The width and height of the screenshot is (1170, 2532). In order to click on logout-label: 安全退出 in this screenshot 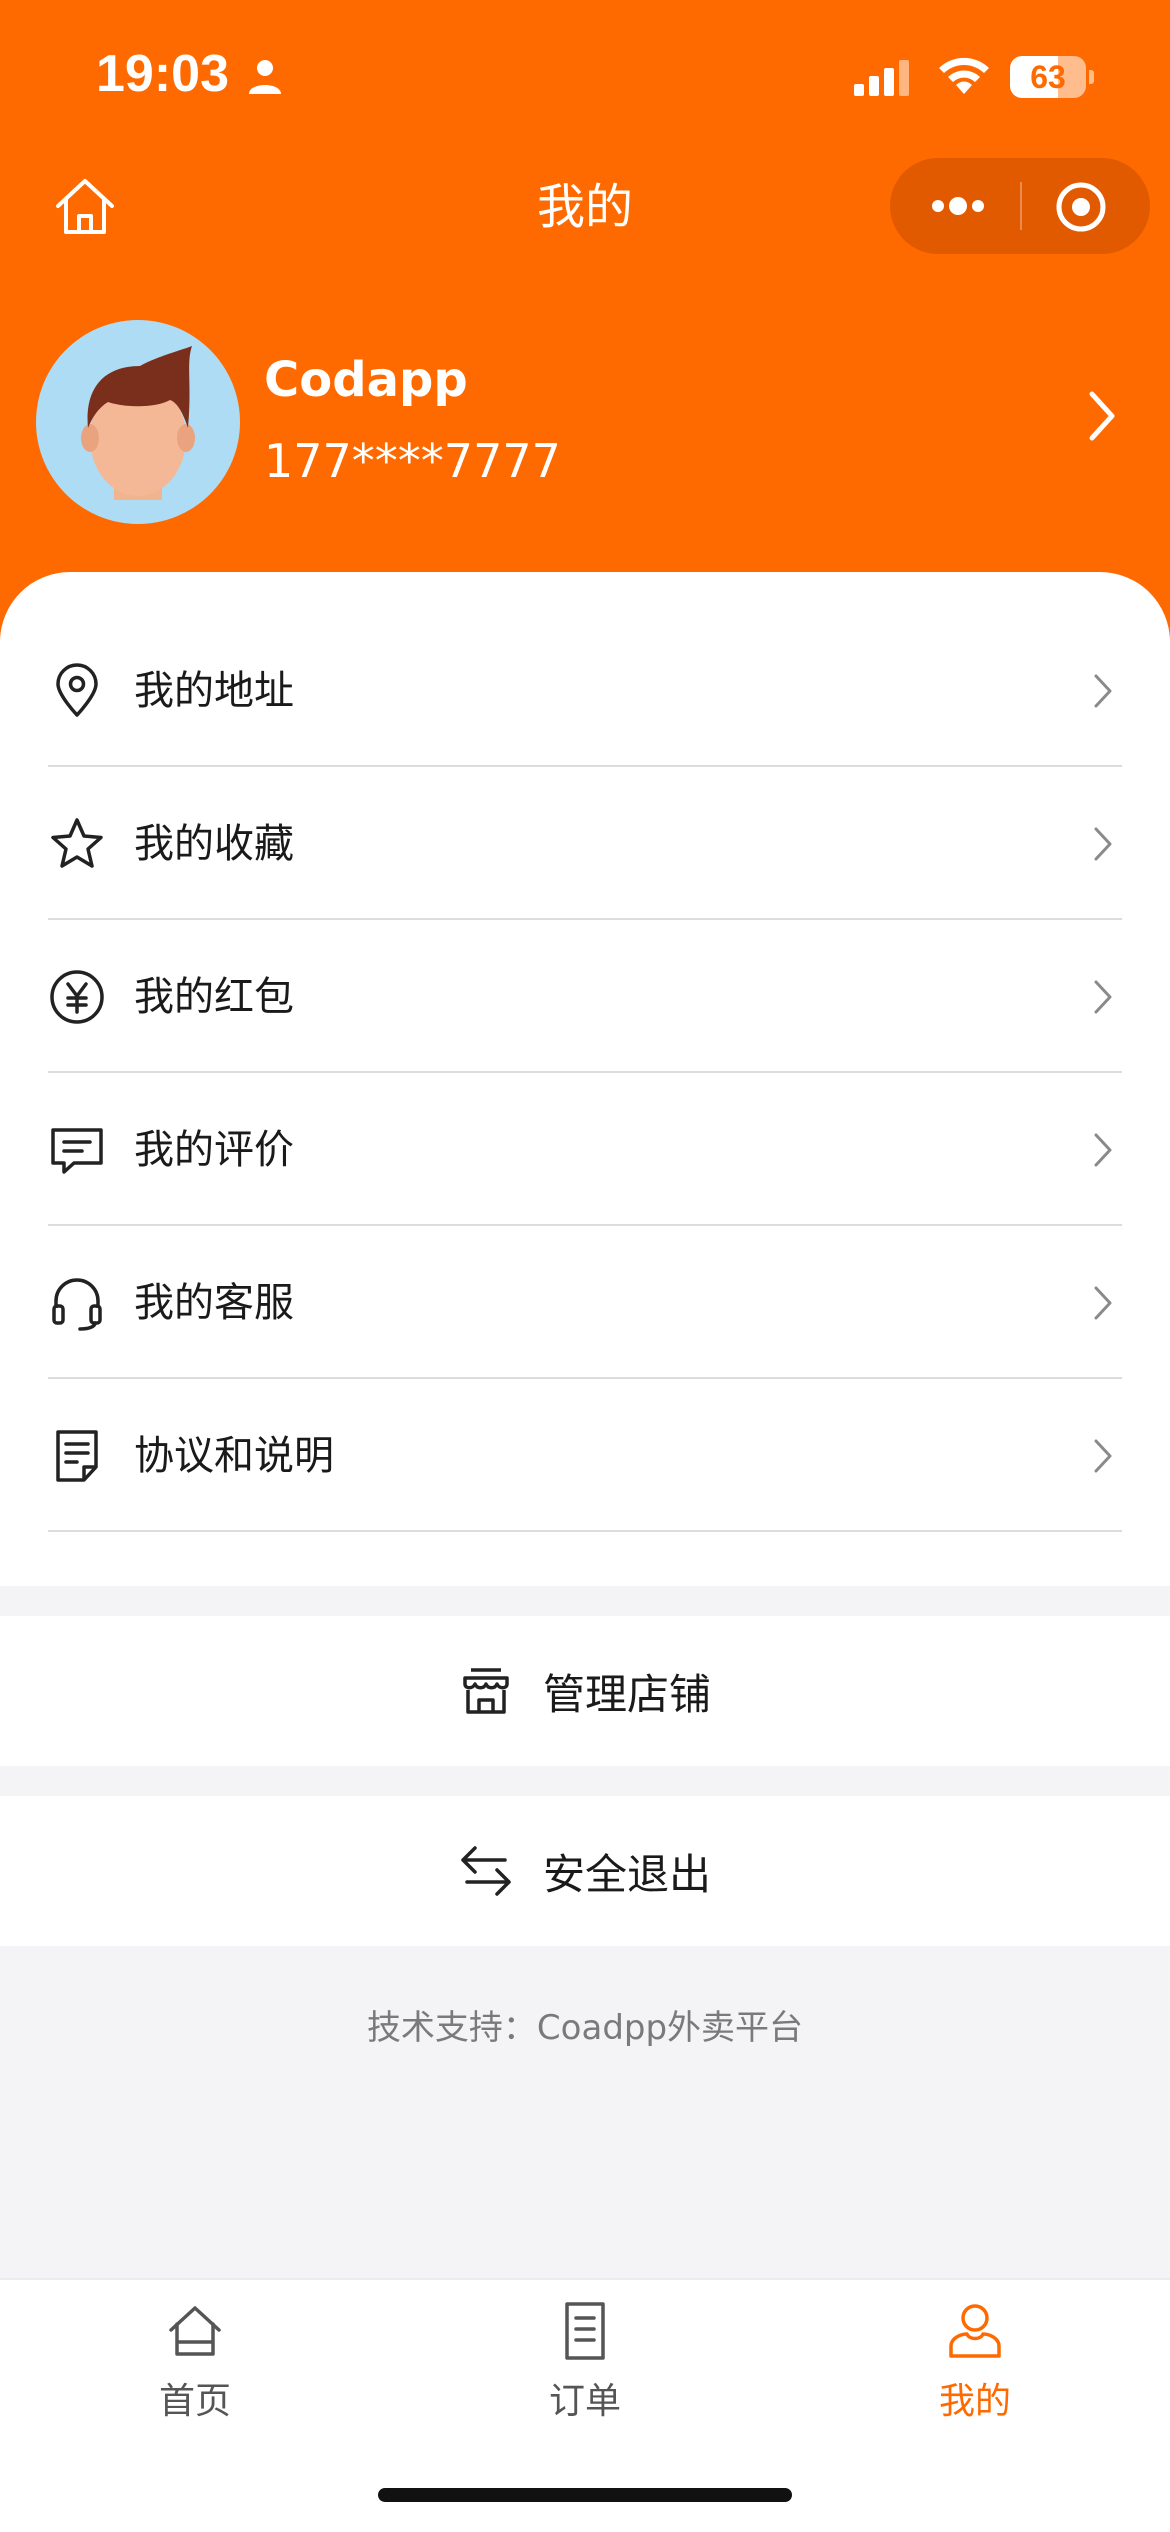, I will do `click(626, 1874)`.